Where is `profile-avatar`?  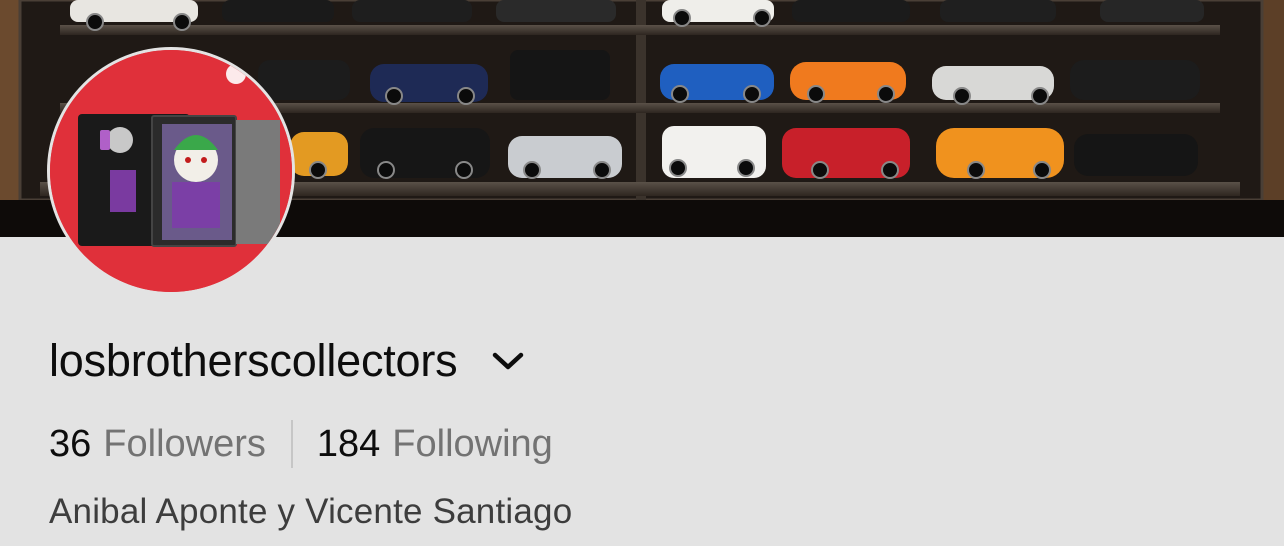
profile-avatar is located at coordinates (171, 171).